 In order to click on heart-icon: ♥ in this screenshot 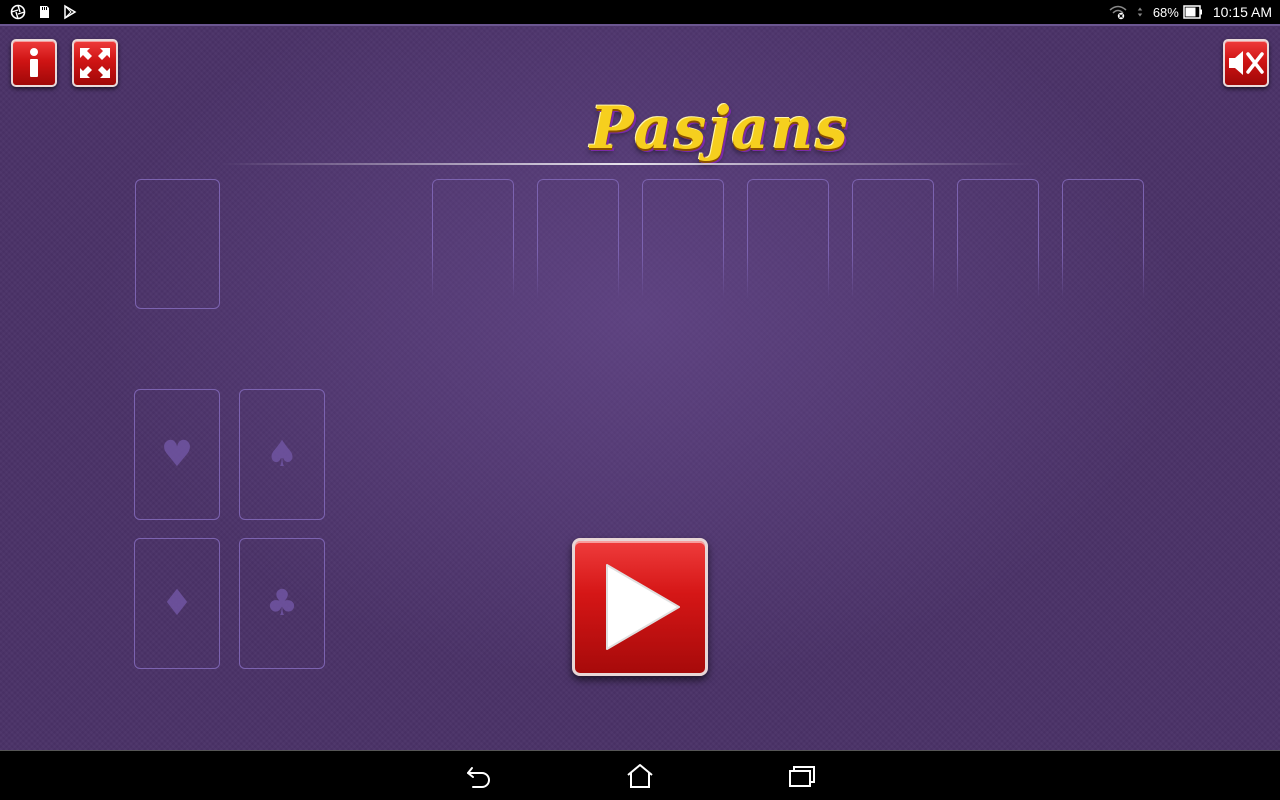, I will do `click(177, 454)`.